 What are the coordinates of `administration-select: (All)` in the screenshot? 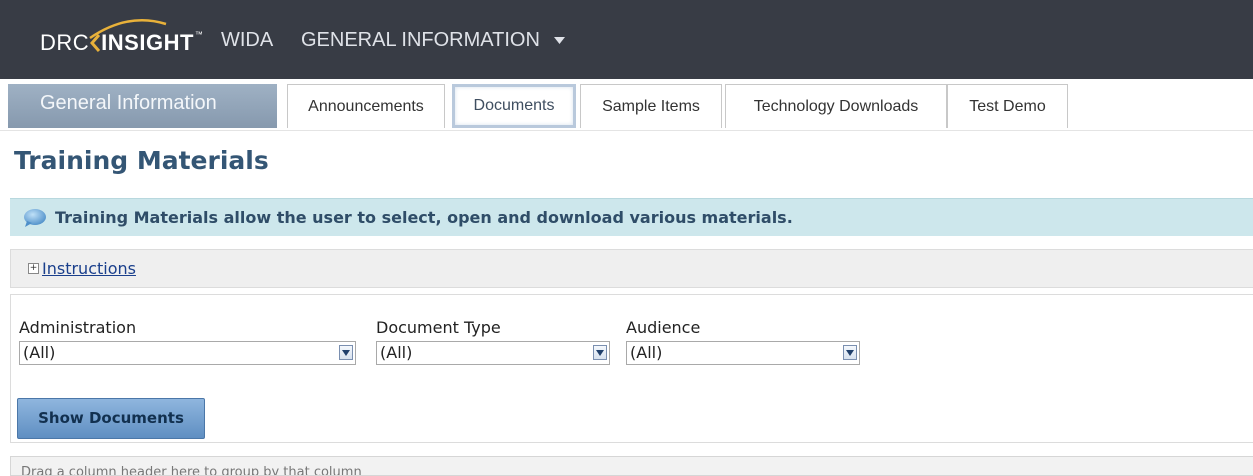 It's located at (187, 353).